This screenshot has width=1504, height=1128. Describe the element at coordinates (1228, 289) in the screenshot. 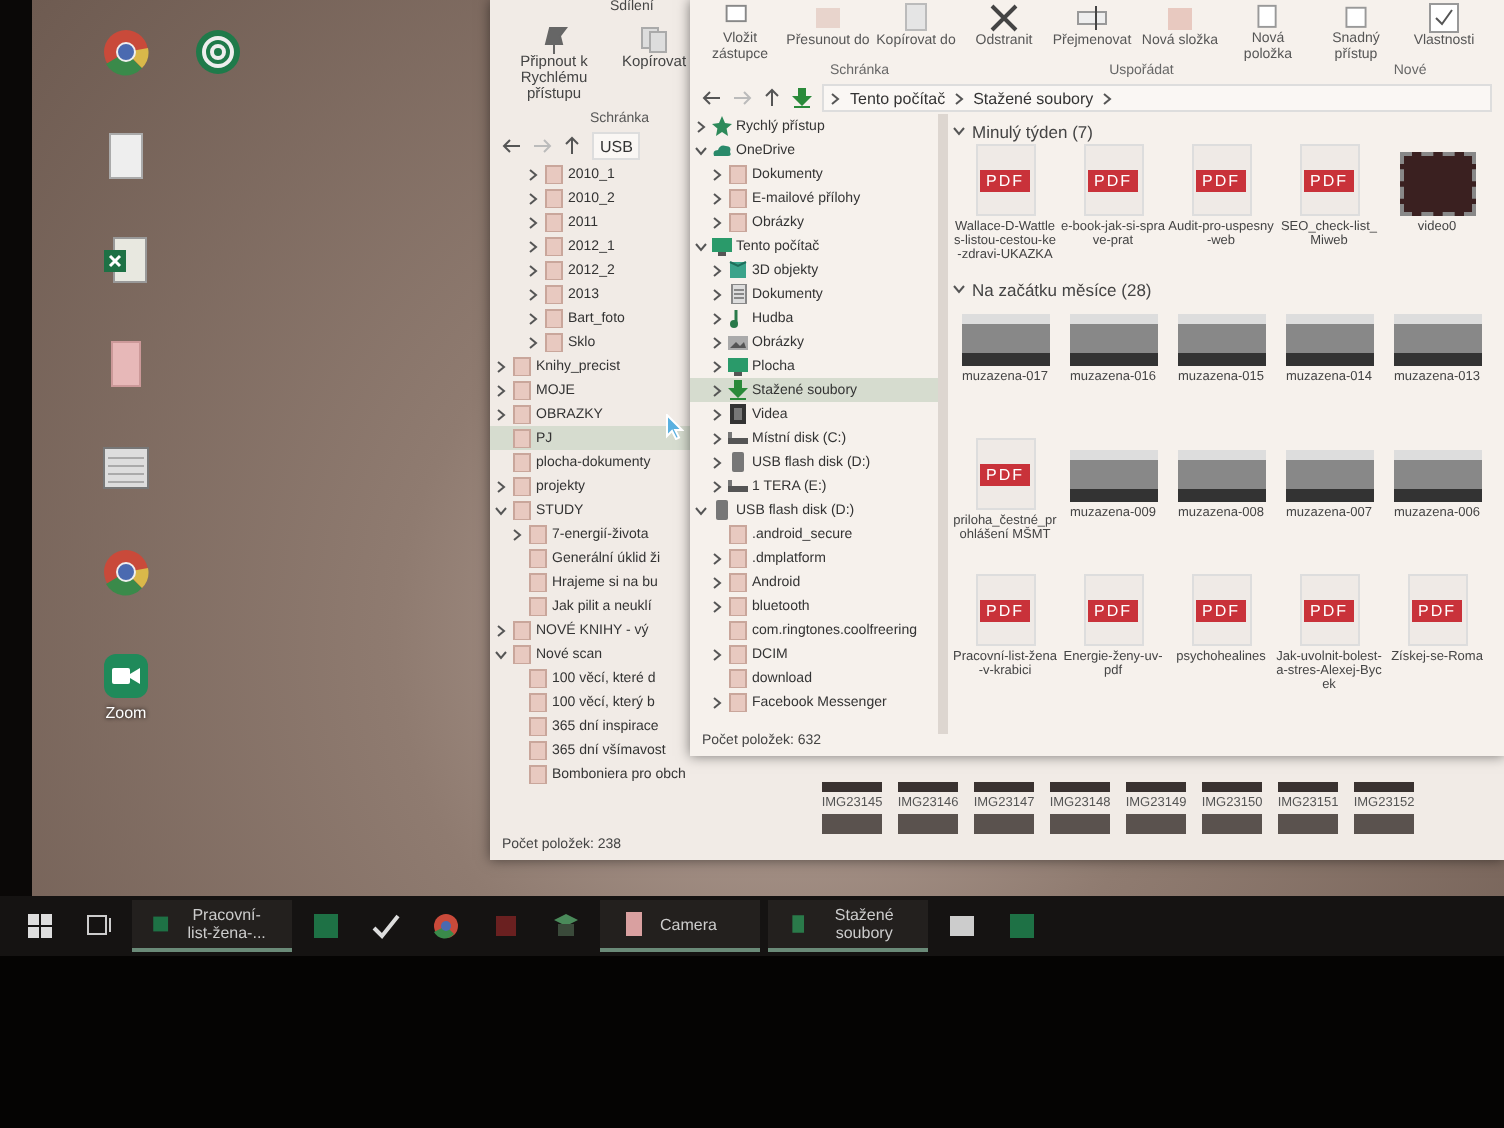

I see `group-header: Na začátku měsíce (28)` at that location.